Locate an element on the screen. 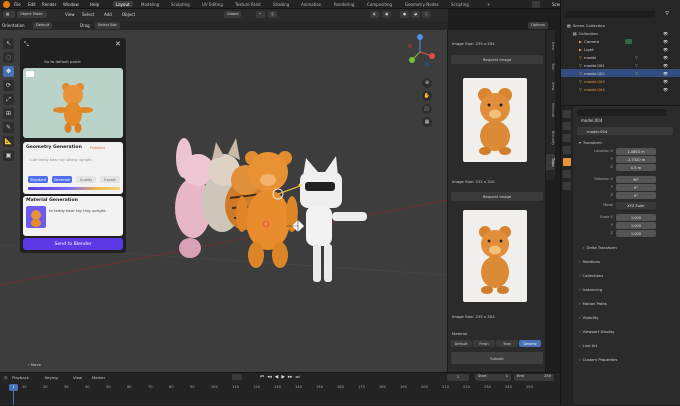  tab-layout: Layout is located at coordinates (123, 4).